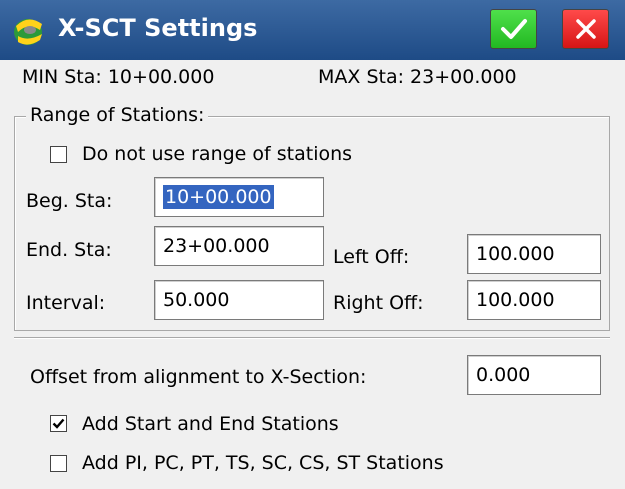 The width and height of the screenshot is (625, 489). I want to click on window-title: X-SCT Settings, so click(158, 28).